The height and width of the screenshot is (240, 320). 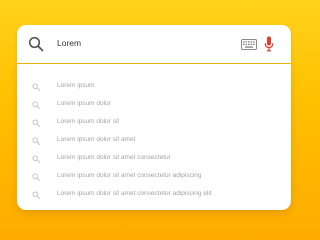 I want to click on keyboard-icon, so click(x=249, y=44).